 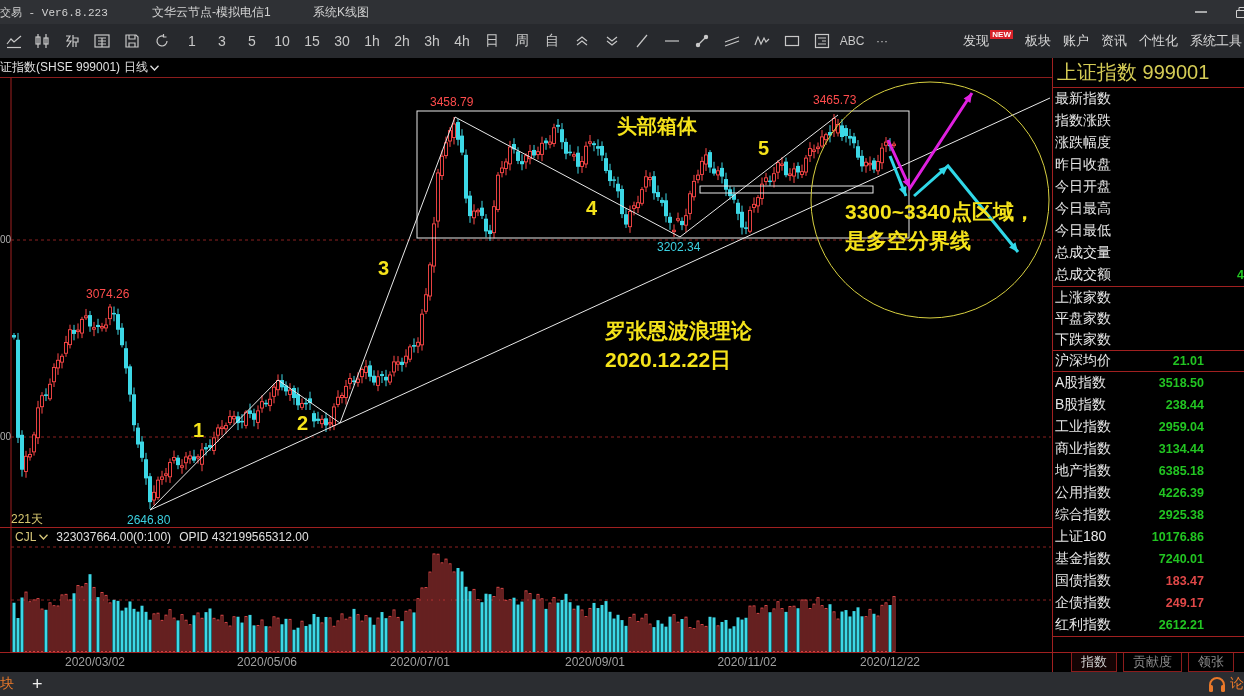 I want to click on period-button: 4h, so click(x=462, y=41).